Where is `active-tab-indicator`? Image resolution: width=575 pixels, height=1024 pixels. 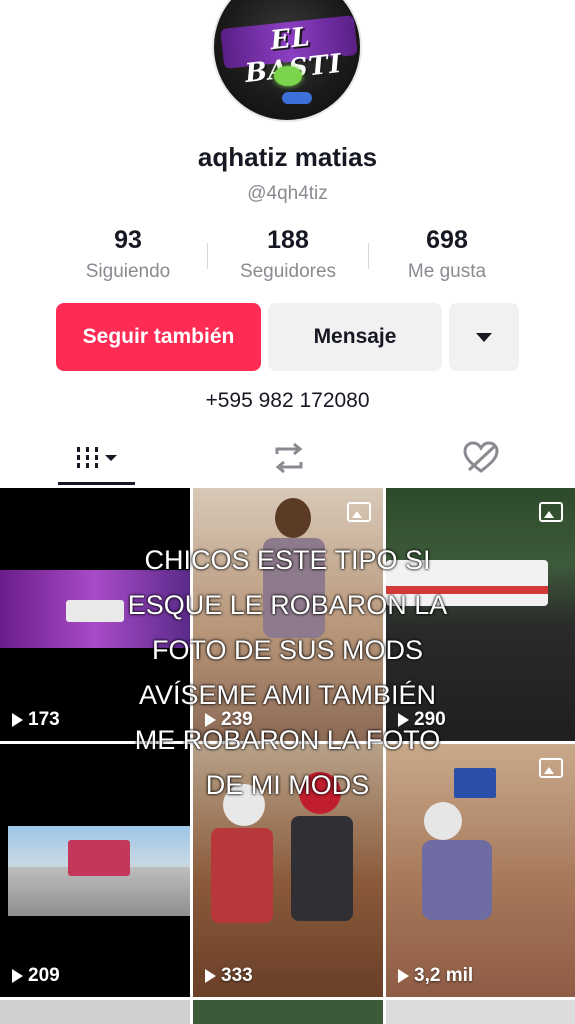 active-tab-indicator is located at coordinates (96, 483).